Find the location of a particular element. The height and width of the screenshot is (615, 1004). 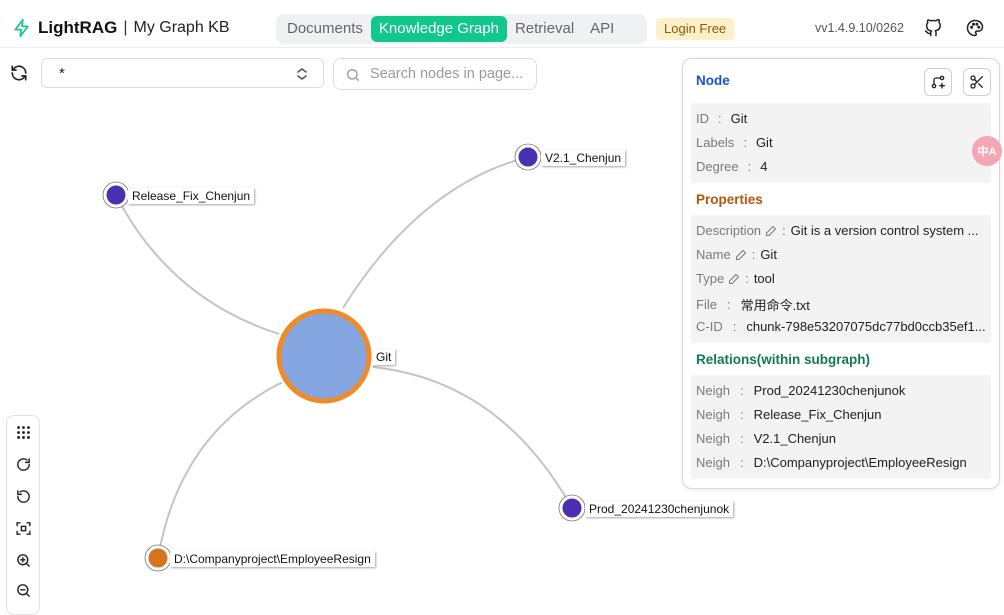

node-label-release-fix-chenjun: Release_Fix_Chenjun is located at coordinates (191, 196).